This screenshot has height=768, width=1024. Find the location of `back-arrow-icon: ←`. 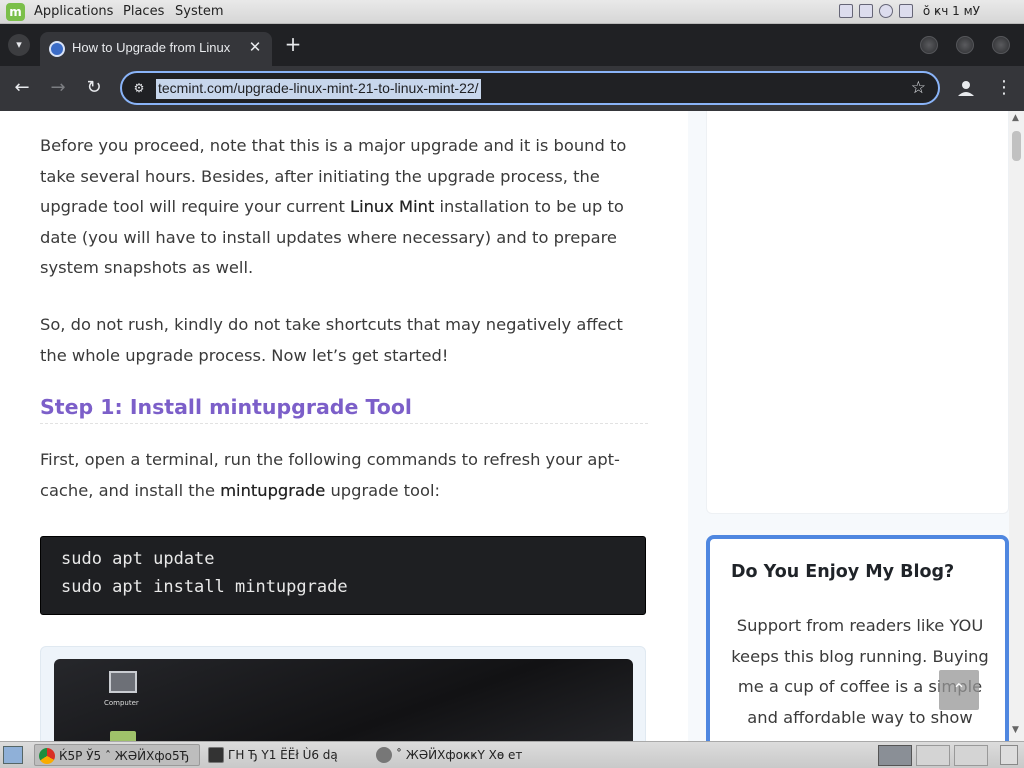

back-arrow-icon: ← is located at coordinates (22, 88).